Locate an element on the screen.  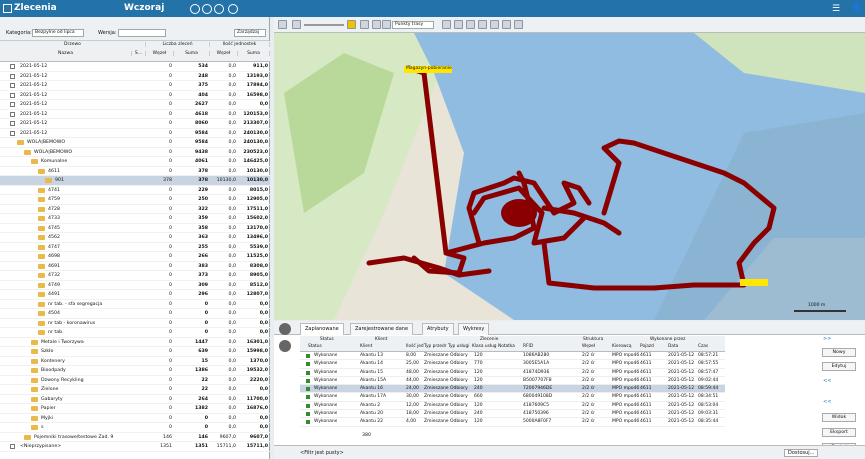
edit-button: Edytuj is located at coordinates (839, 366).